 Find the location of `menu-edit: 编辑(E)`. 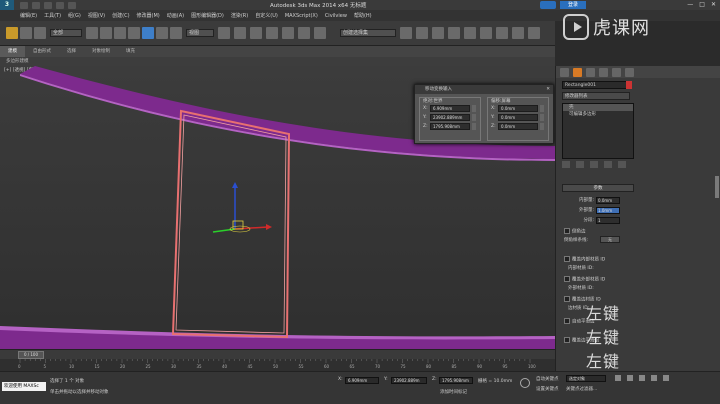

menu-edit: 编辑(E) is located at coordinates (28, 15).